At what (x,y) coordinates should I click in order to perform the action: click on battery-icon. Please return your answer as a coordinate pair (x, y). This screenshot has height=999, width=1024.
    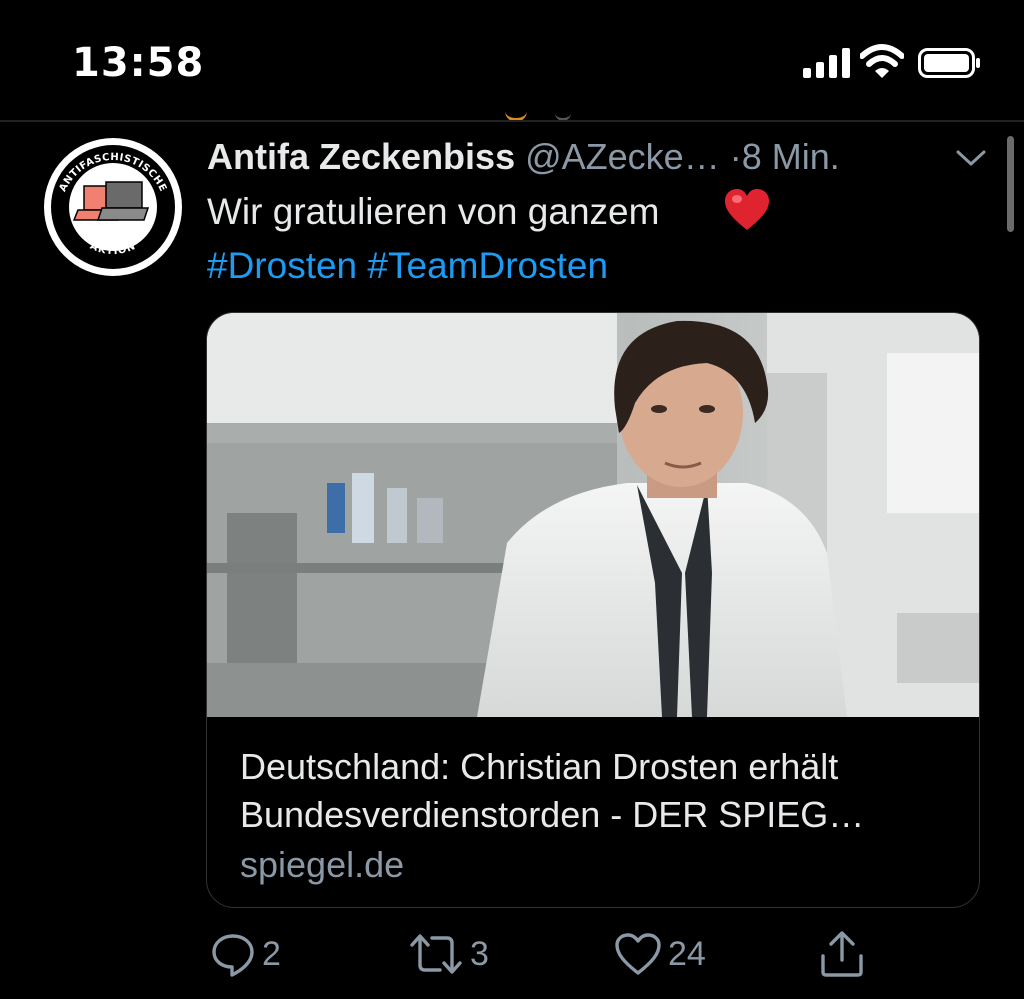
    Looking at the image, I should click on (949, 63).